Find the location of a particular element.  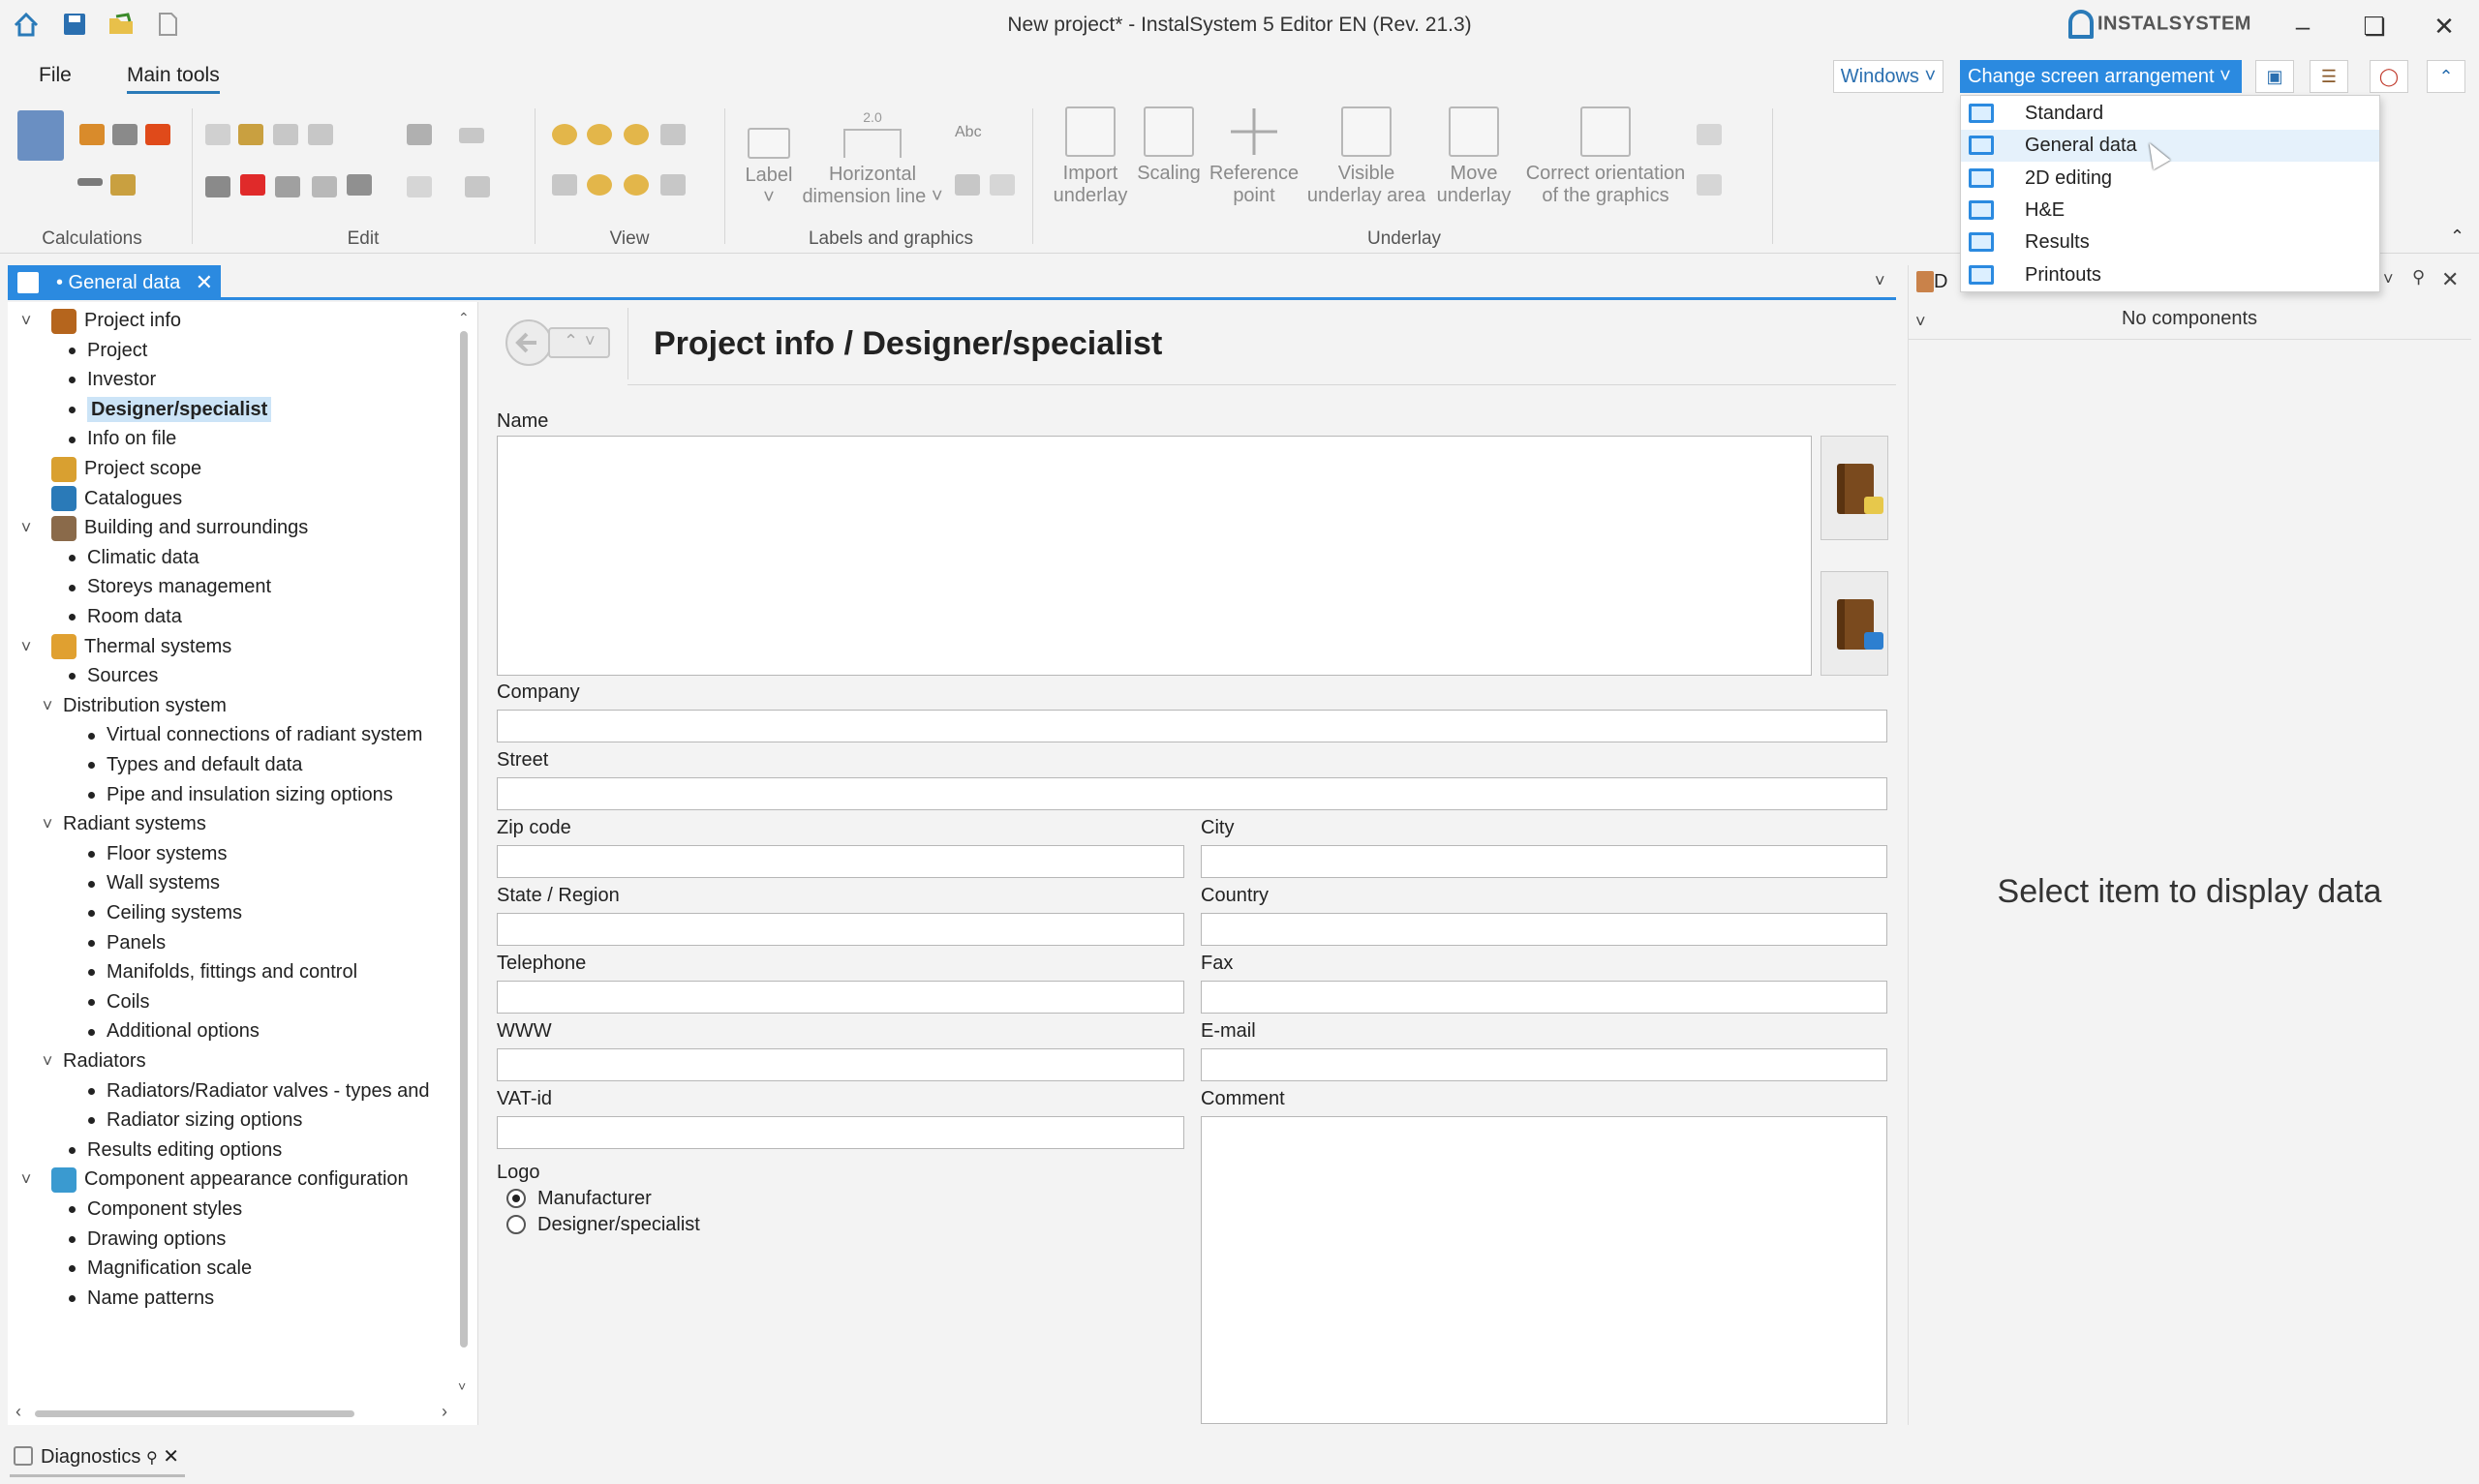

company-field is located at coordinates (1192, 726).